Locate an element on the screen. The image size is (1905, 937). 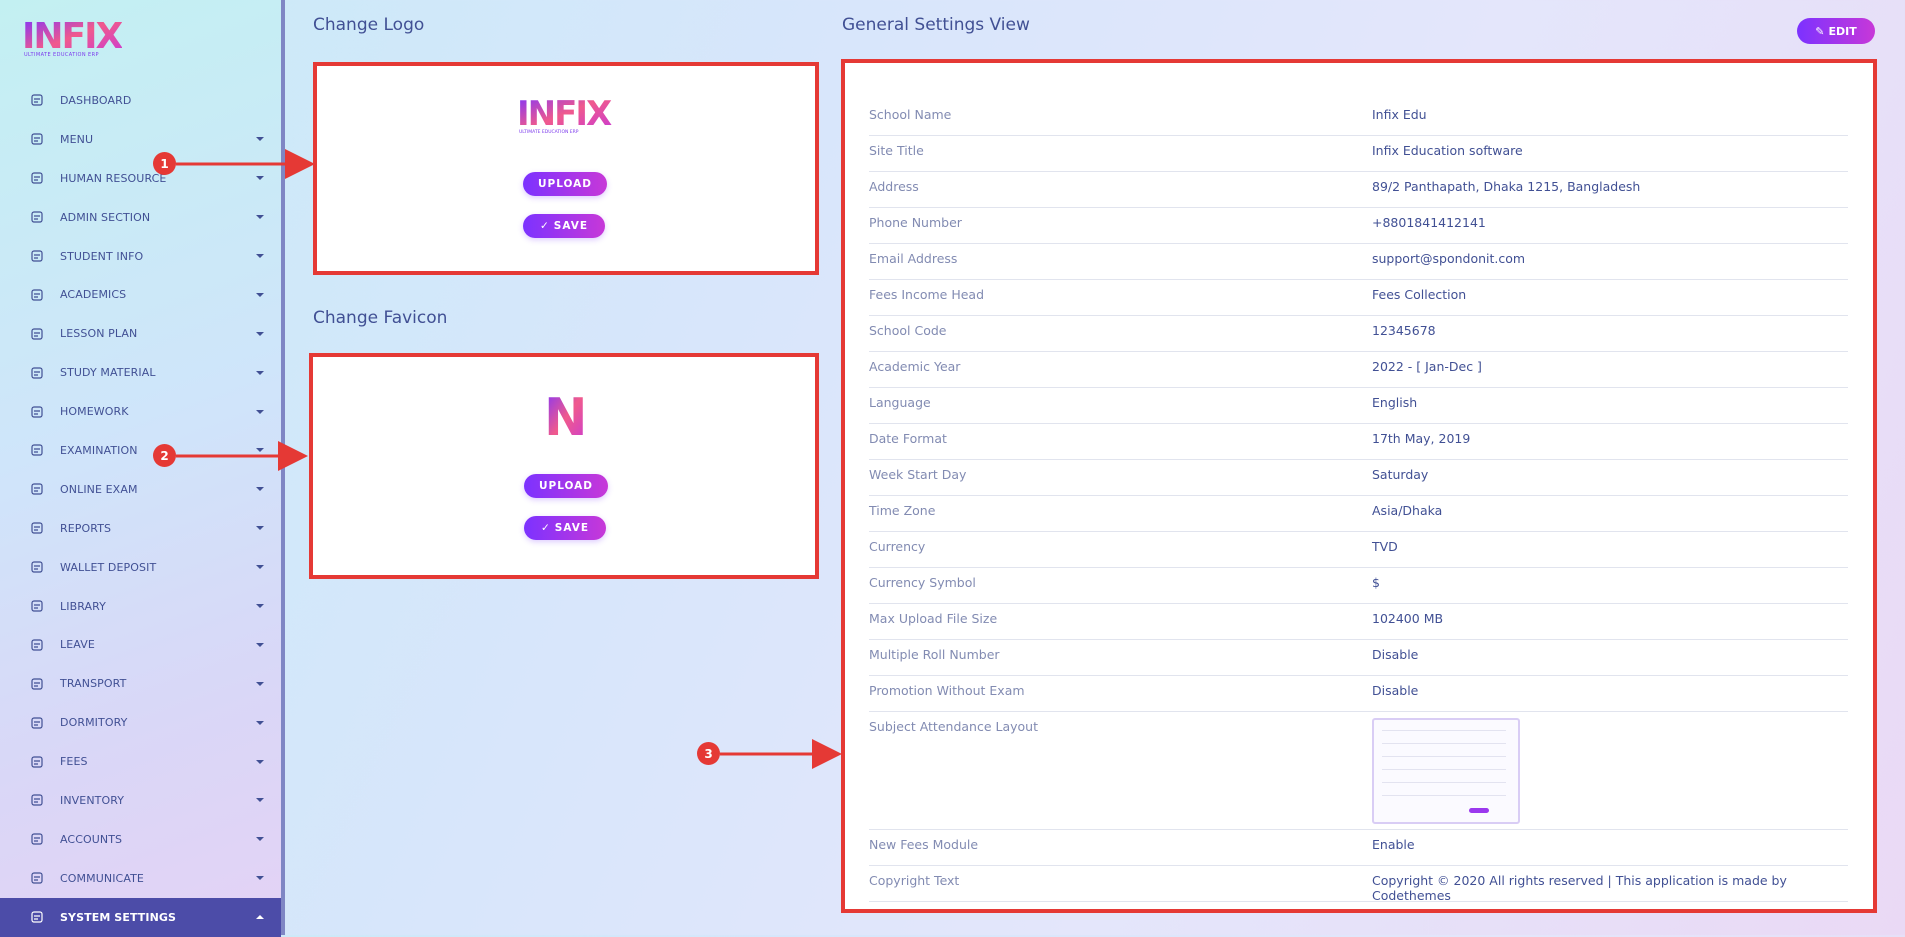
annotation-badge-3: 3 is located at coordinates (708, 753).